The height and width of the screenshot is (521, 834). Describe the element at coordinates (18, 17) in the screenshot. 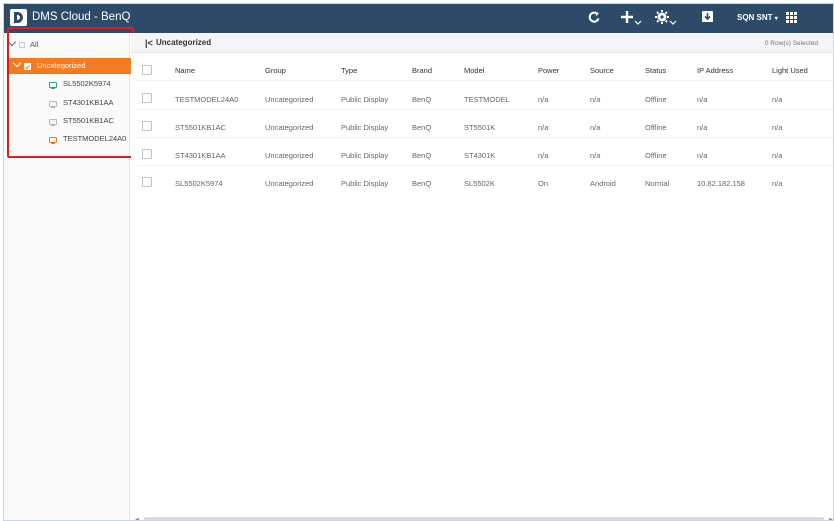

I see `benq-logo-icon` at that location.